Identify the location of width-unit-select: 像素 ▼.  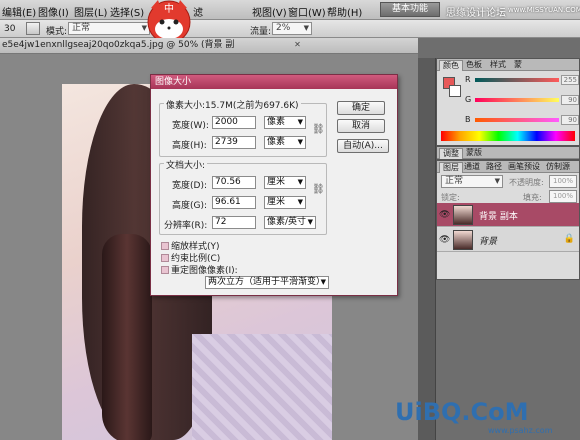
(285, 122).